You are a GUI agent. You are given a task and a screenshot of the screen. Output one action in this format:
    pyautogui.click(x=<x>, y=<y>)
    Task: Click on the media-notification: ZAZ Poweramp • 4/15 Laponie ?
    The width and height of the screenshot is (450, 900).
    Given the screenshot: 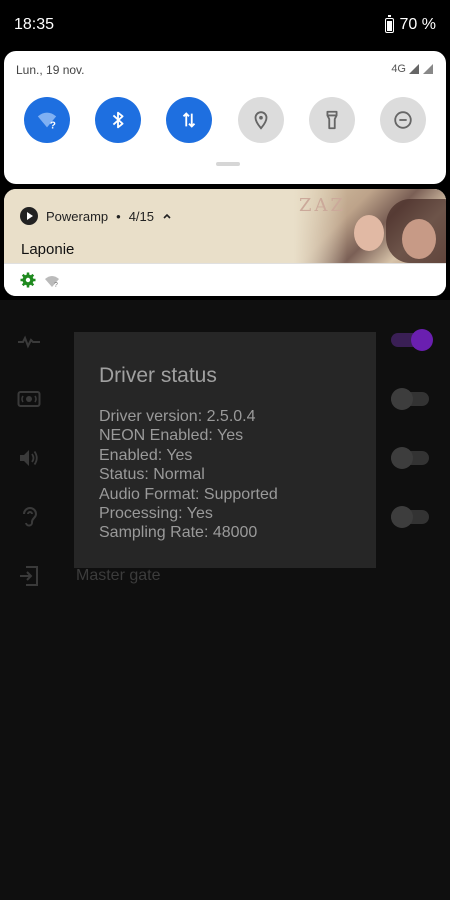 What is the action you would take?
    pyautogui.click(x=225, y=242)
    